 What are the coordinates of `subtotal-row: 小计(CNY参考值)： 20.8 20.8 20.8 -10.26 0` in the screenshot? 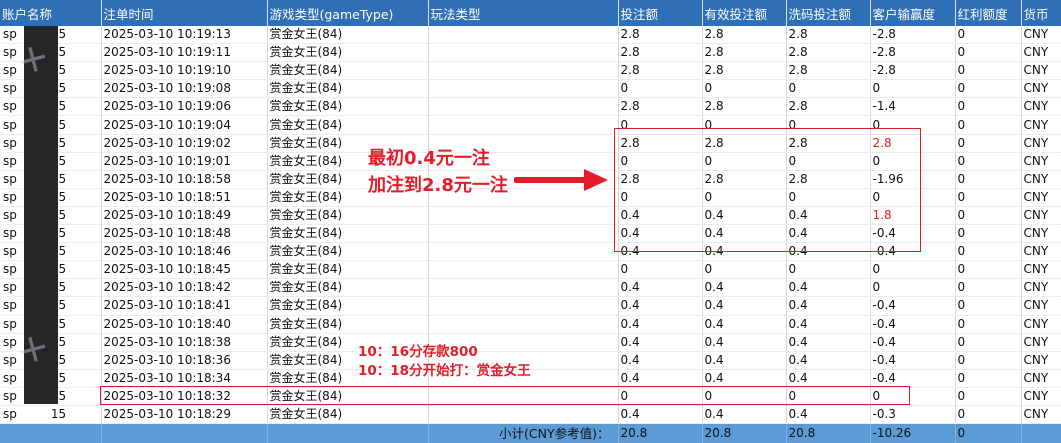 It's located at (530, 433).